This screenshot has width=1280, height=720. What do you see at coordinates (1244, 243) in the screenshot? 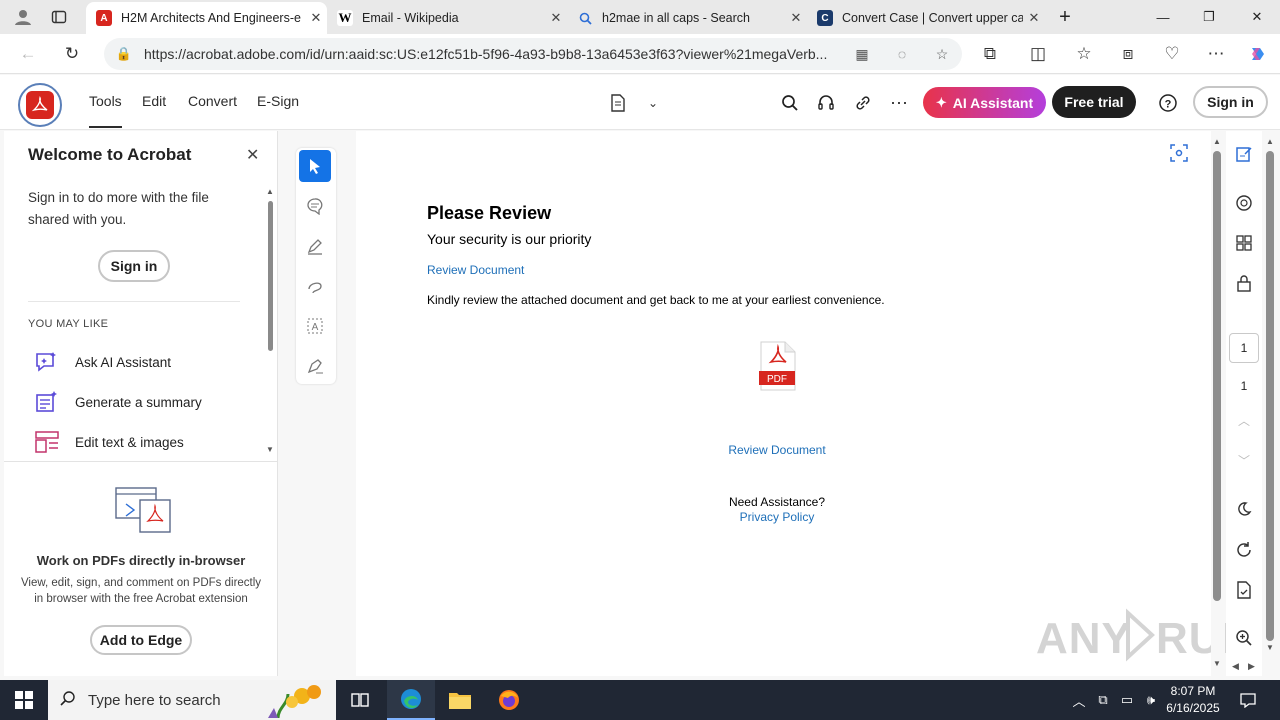
I see `organize-pages-icon` at bounding box center [1244, 243].